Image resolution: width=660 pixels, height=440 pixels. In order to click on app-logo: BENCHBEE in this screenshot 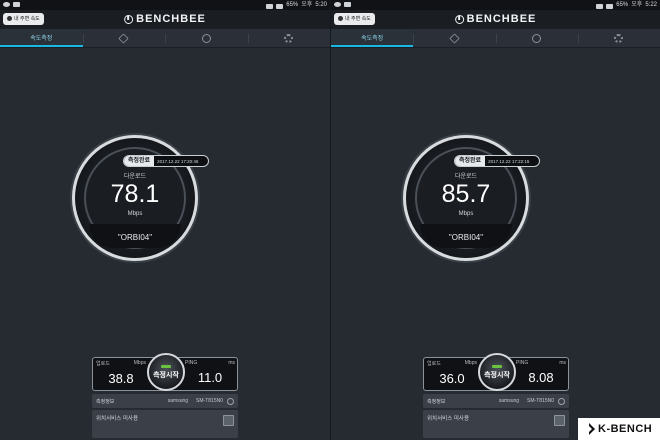, I will do `click(165, 19)`.